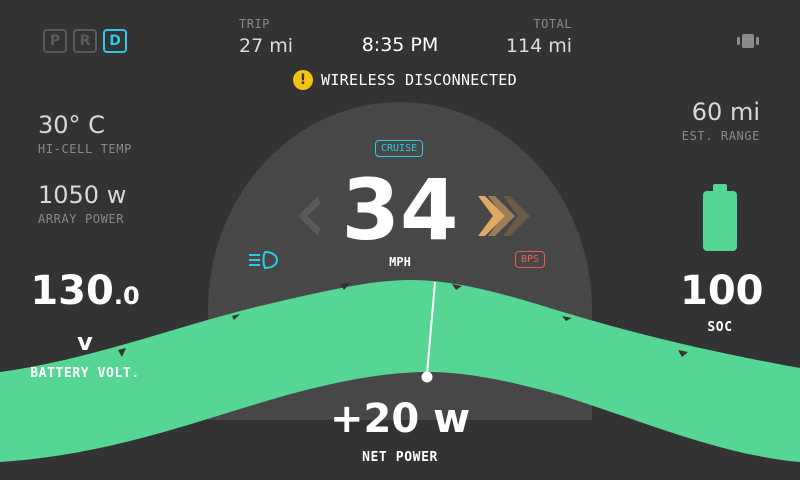 The height and width of the screenshot is (480, 800). I want to click on gear-p: P, so click(55, 41).